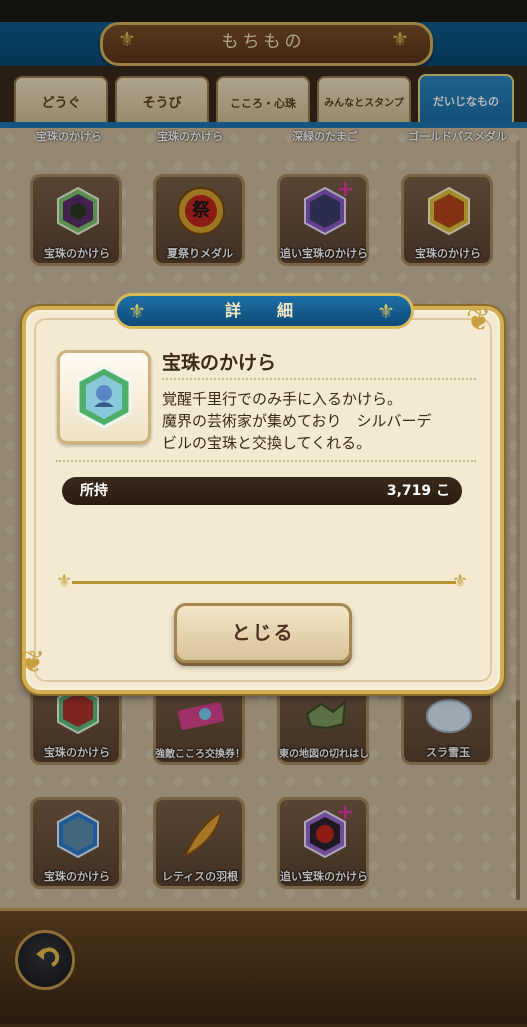 This screenshot has height=1027, width=527. What do you see at coordinates (263, 310) in the screenshot?
I see `modal-title: 詳 細` at bounding box center [263, 310].